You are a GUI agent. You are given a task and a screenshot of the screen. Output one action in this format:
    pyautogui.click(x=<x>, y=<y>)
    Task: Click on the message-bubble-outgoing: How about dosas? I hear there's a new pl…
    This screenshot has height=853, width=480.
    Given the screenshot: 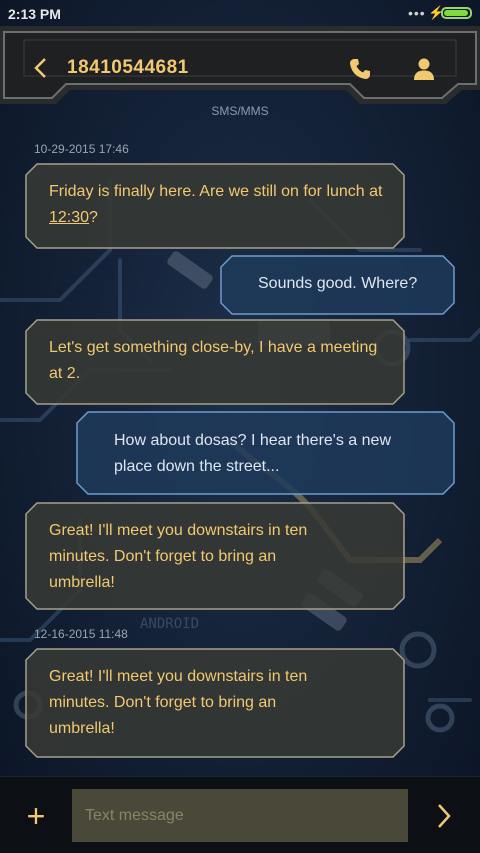 What is the action you would take?
    pyautogui.click(x=265, y=453)
    